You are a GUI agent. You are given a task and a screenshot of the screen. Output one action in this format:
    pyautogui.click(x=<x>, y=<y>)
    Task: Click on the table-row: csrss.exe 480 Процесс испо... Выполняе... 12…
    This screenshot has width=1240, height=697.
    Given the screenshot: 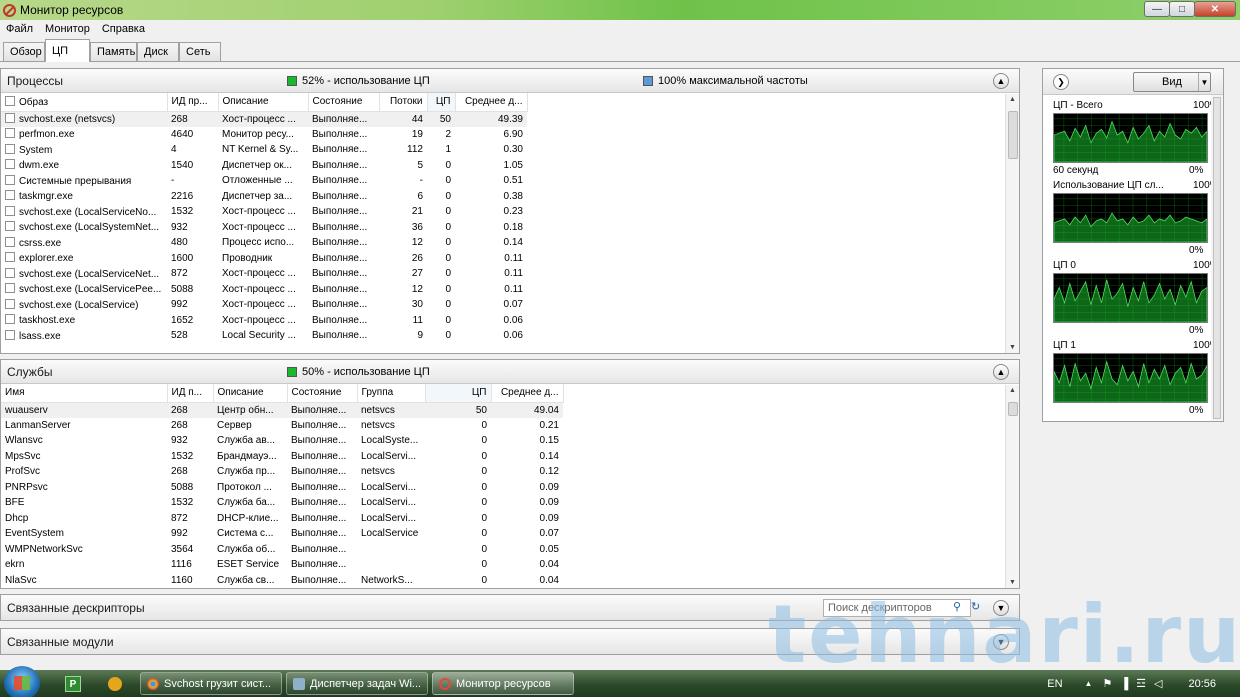 What is the action you would take?
    pyautogui.click(x=264, y=243)
    